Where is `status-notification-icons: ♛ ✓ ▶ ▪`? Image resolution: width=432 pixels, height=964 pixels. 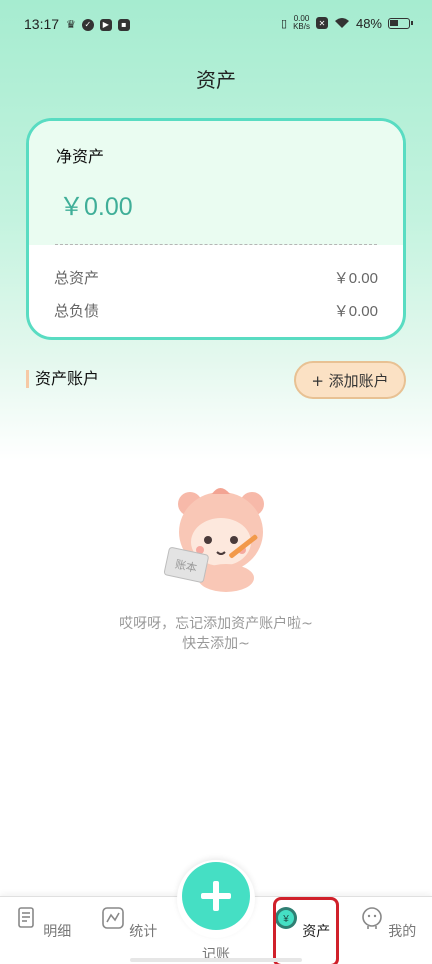
status-notification-icons: ♛ ✓ ▶ ▪ is located at coordinates (98, 24).